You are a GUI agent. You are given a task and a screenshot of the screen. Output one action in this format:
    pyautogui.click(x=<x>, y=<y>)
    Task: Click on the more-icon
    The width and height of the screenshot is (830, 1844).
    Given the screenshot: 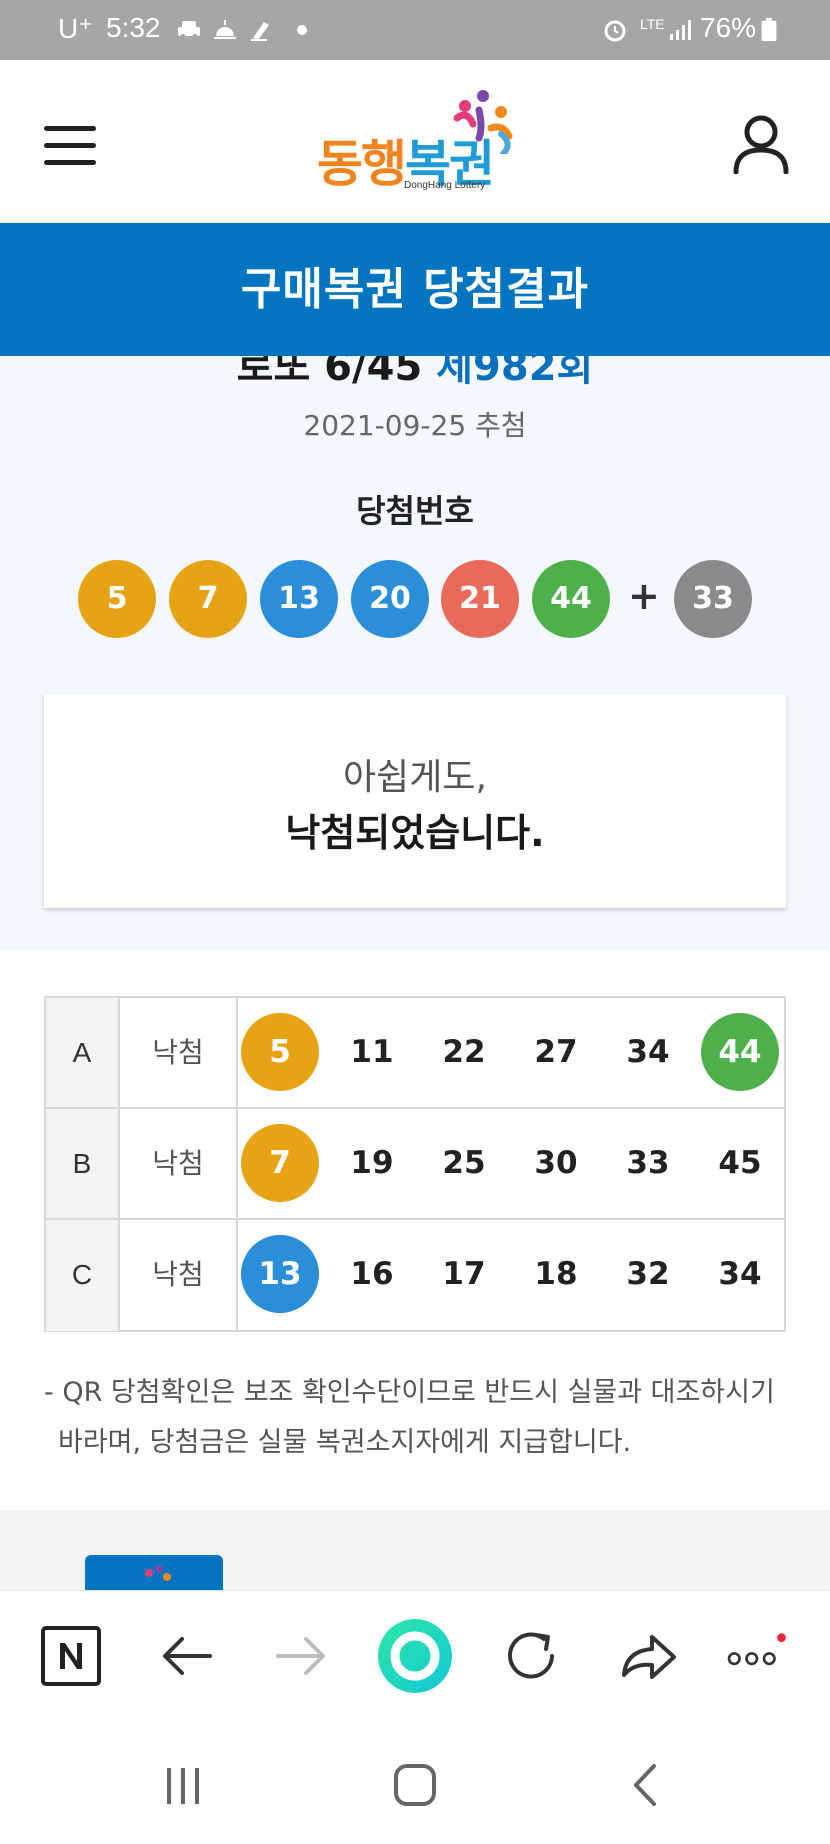 What is the action you would take?
    pyautogui.click(x=757, y=1656)
    